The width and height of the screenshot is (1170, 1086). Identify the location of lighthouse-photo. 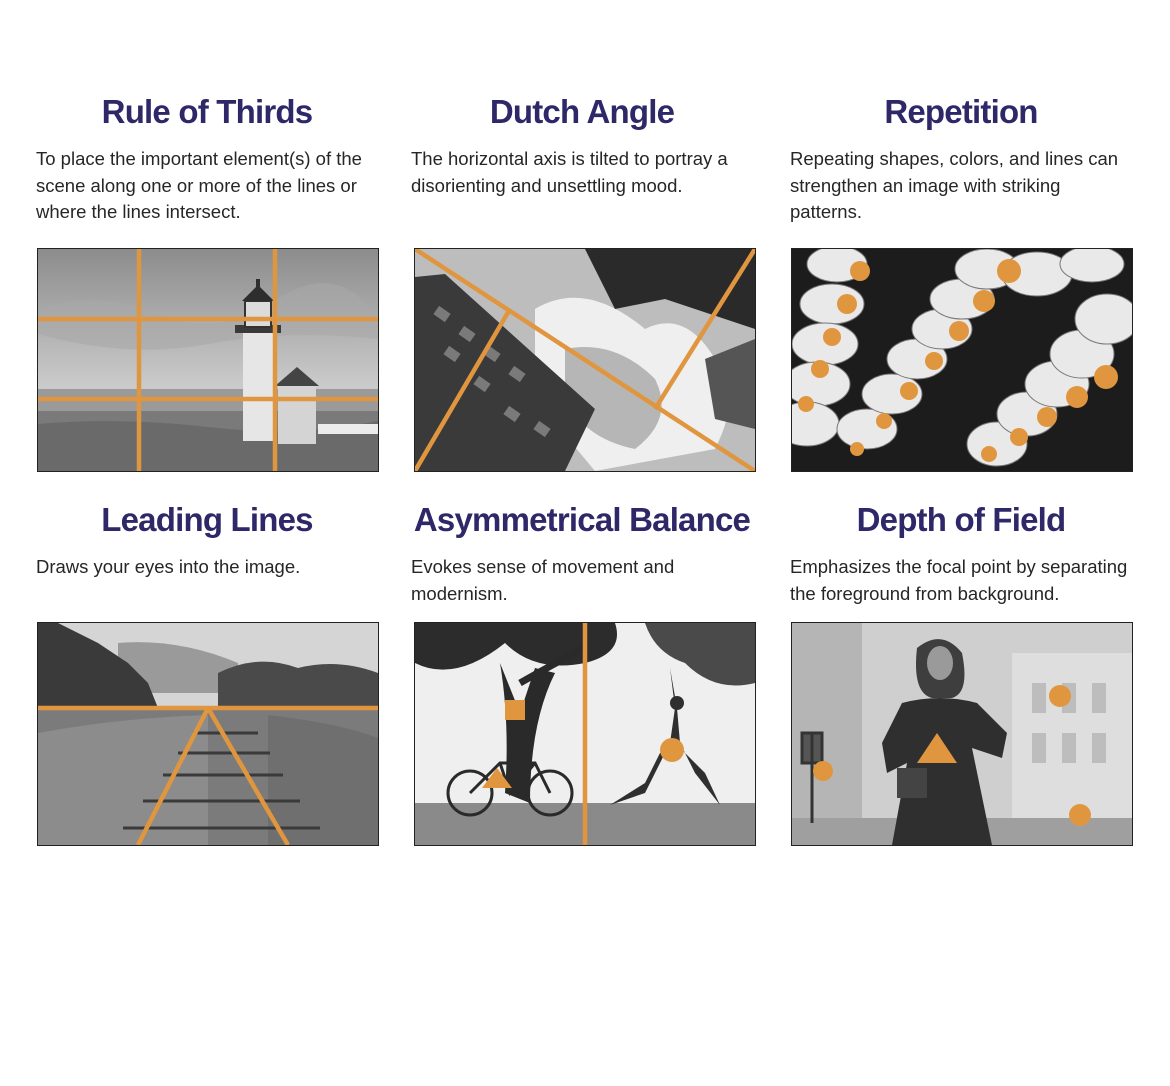
(208, 360).